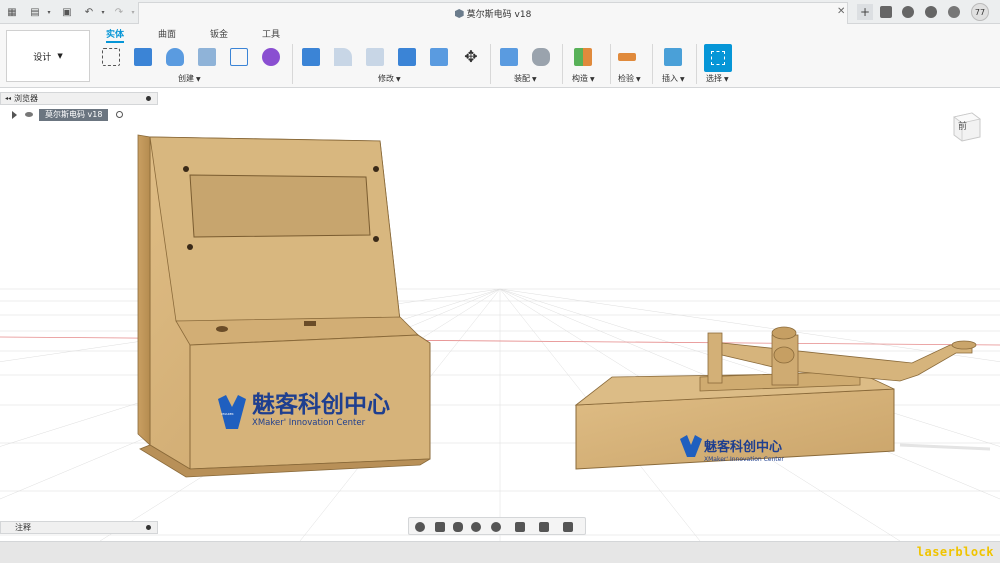 The height and width of the screenshot is (563, 1000). Describe the element at coordinates (743, 447) in the screenshot. I see `logo-text-small: 魅客科创中心` at that location.